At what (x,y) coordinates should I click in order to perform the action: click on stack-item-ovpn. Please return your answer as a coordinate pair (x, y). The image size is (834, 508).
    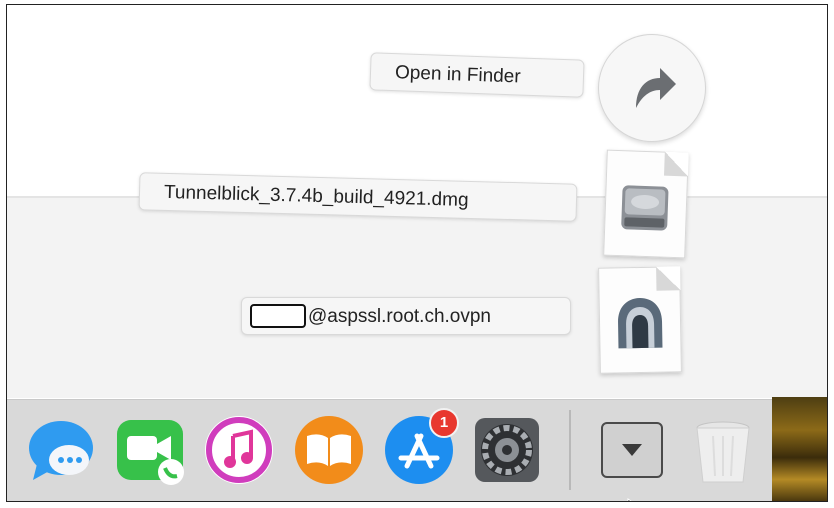
    Looking at the image, I should click on (640, 320).